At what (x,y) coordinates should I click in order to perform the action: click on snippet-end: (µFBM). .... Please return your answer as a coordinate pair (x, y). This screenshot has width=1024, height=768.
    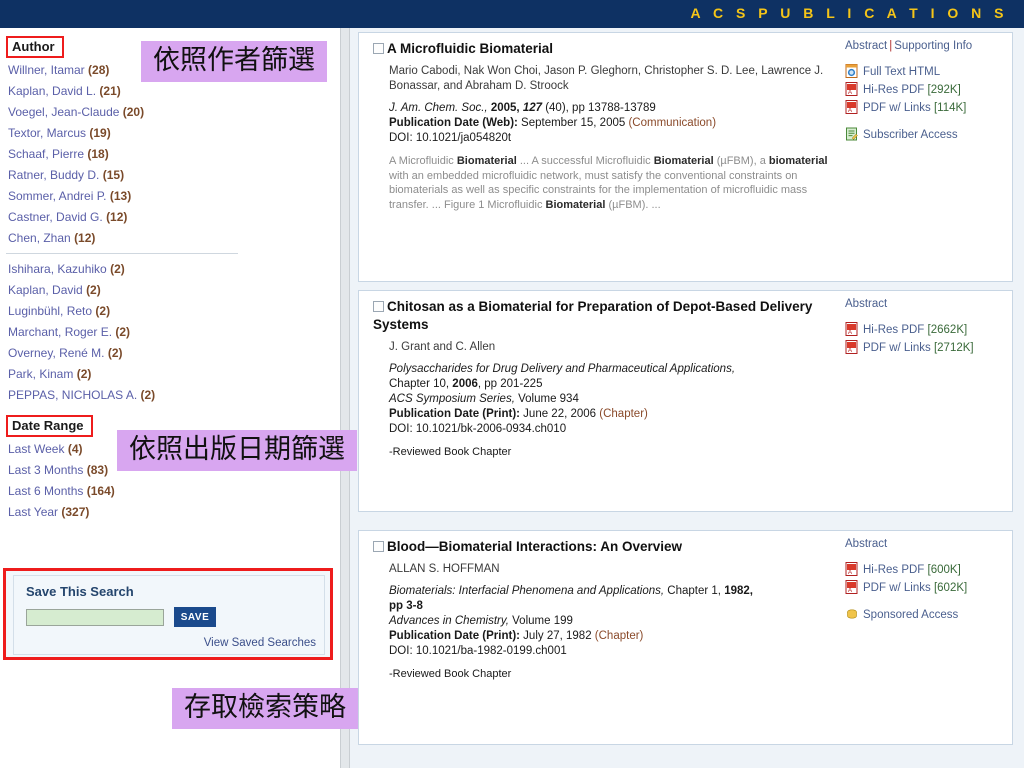
    Looking at the image, I should click on (633, 204).